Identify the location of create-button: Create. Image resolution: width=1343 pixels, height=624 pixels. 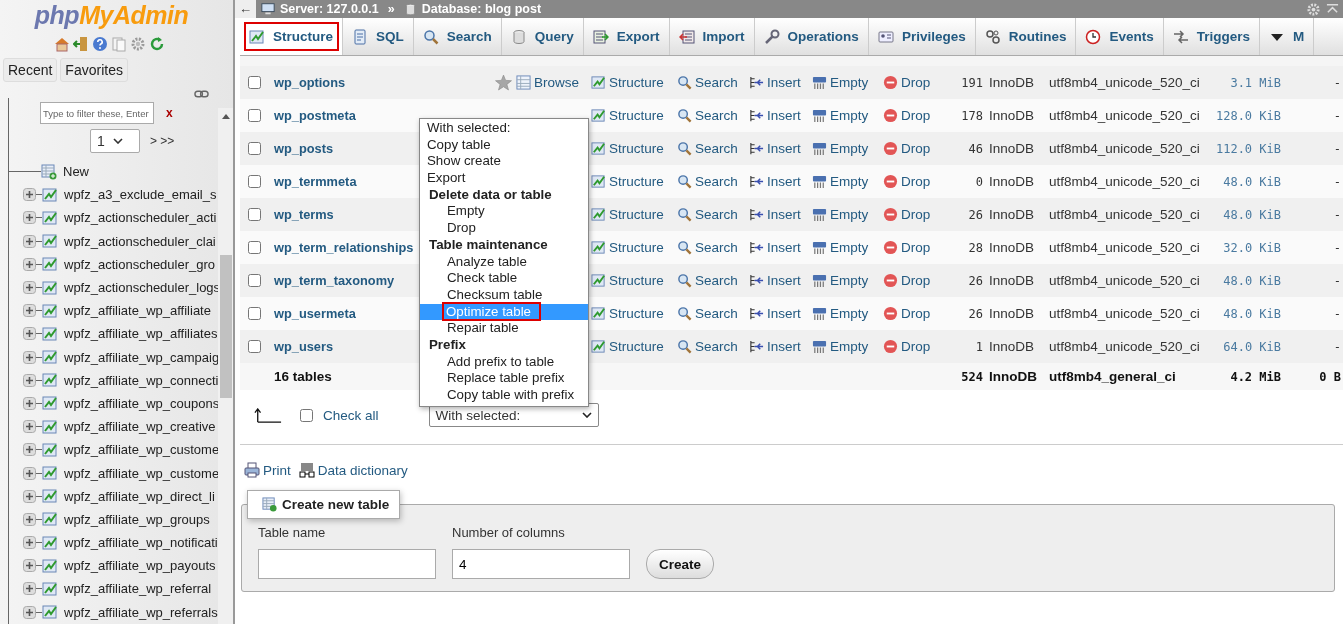
(680, 564).